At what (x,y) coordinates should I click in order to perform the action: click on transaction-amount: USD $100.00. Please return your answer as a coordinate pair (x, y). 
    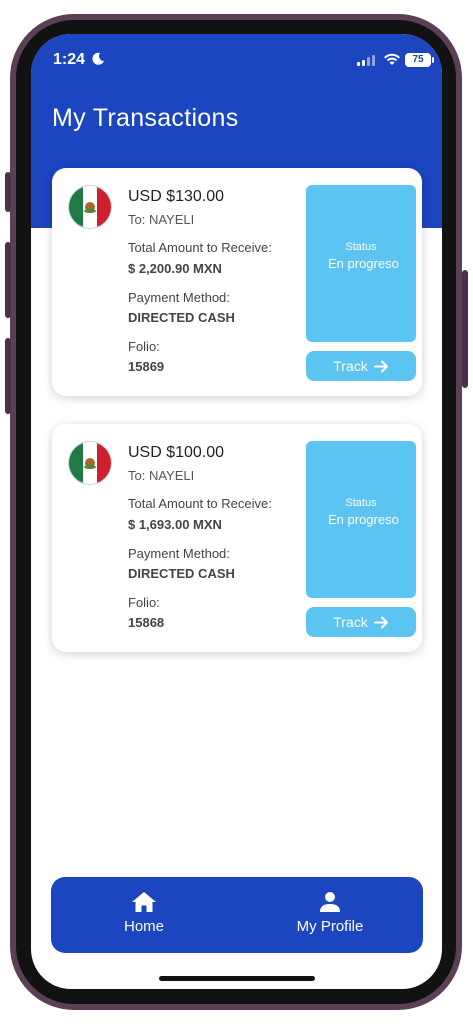
    Looking at the image, I should click on (176, 452).